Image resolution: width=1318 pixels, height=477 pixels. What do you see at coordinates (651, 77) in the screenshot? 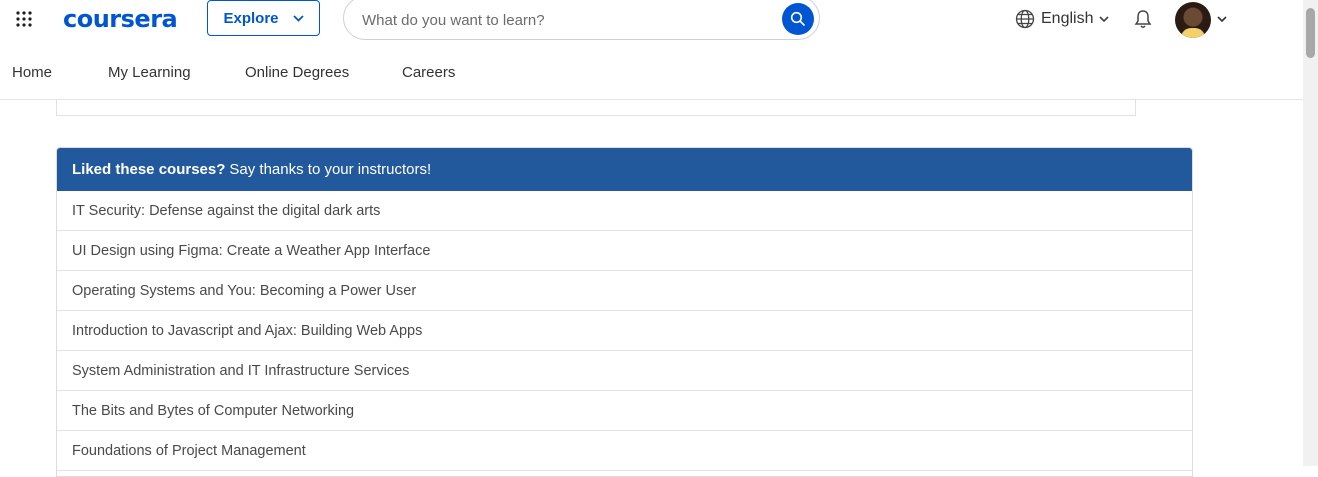
I see `main-nav: Home My Learning Online Degrees Careers` at bounding box center [651, 77].